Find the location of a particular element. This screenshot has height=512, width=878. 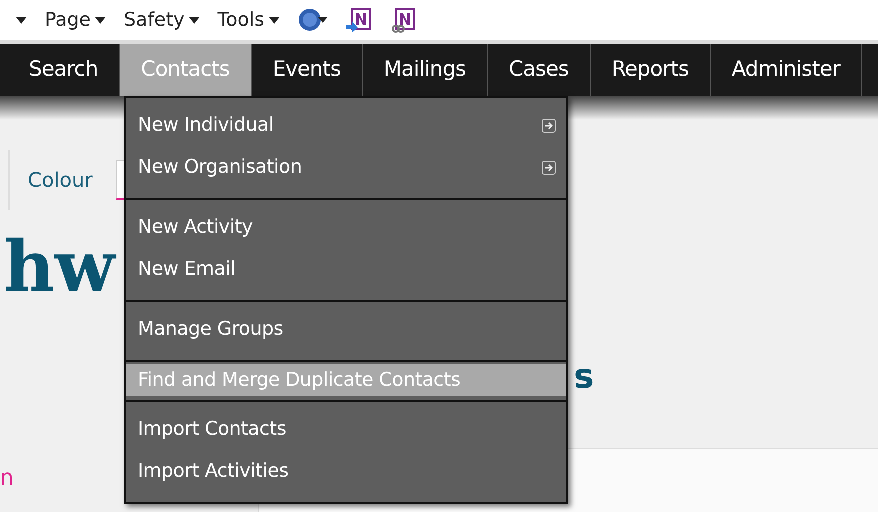

section-heading: s is located at coordinates (584, 377).